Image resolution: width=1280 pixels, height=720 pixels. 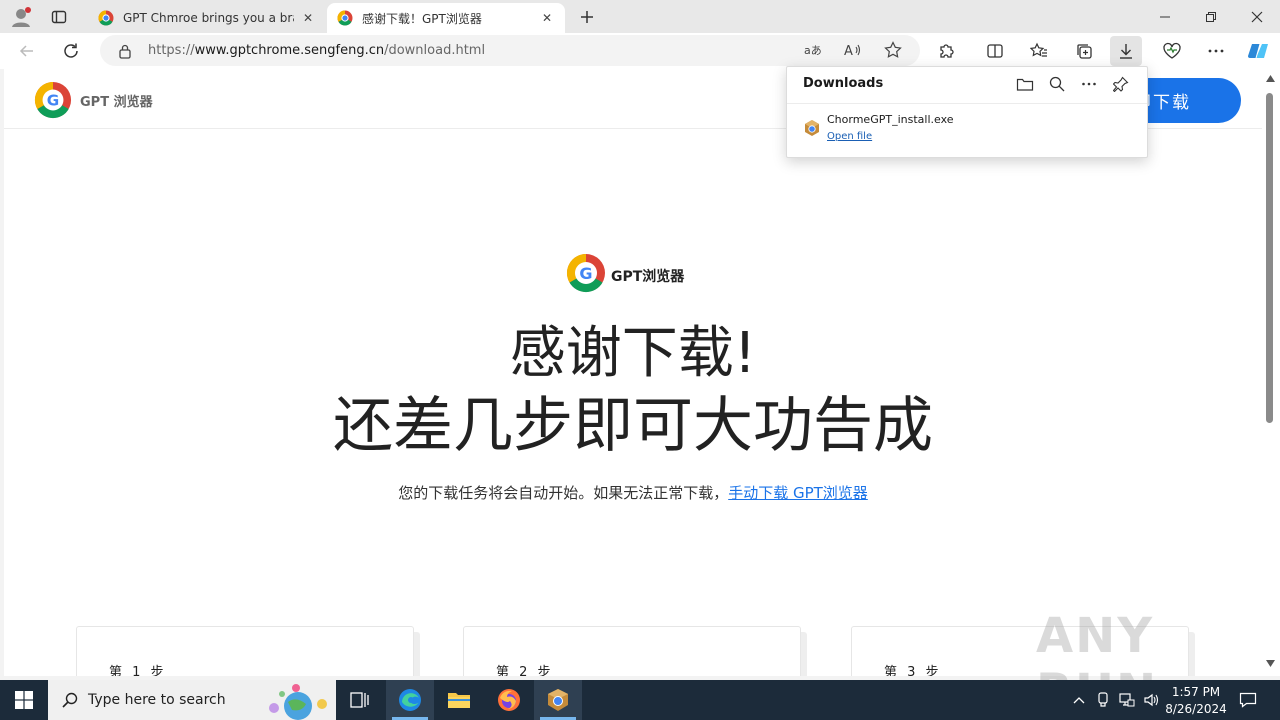 What do you see at coordinates (1269, 258) in the screenshot?
I see `scroll-thumb` at bounding box center [1269, 258].